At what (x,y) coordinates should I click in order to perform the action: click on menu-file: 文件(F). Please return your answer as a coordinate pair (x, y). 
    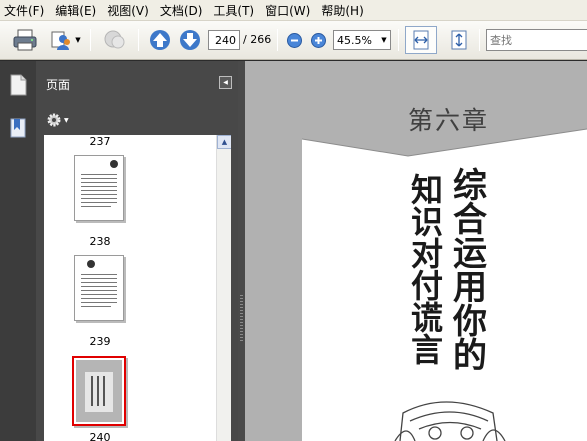
    Looking at the image, I should click on (24, 10).